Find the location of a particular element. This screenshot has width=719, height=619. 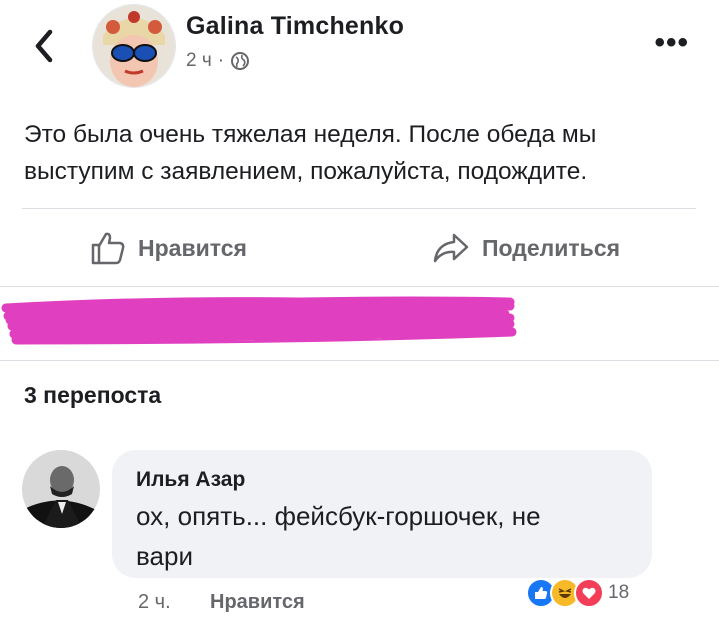

like-button: Нравится is located at coordinates (168, 248).